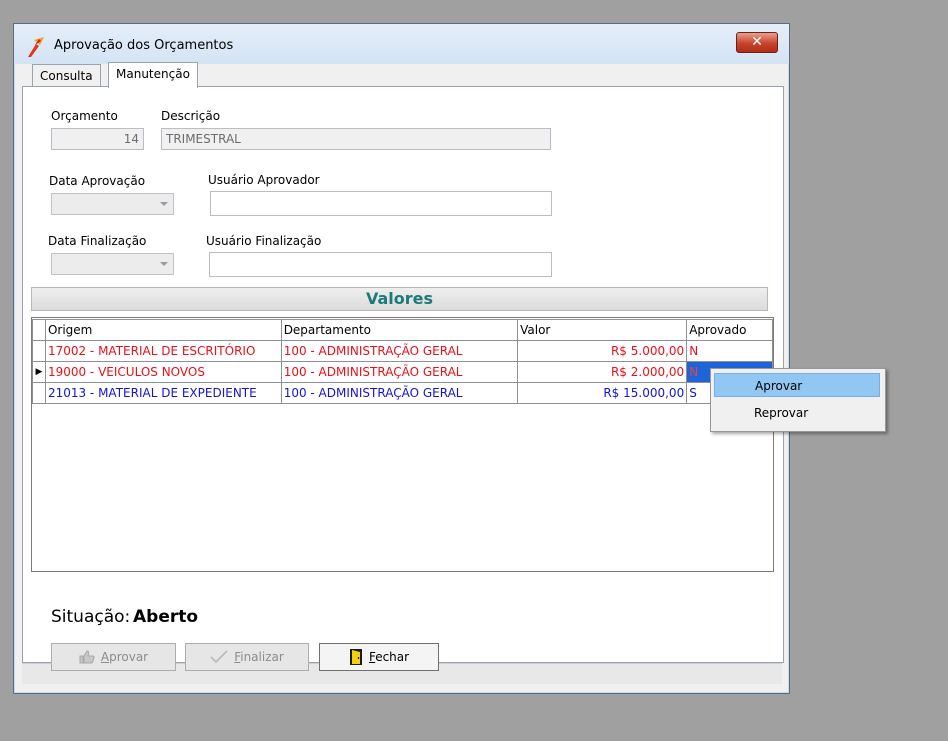 Image resolution: width=948 pixels, height=741 pixels. I want to click on data-aprovacao-dropdown, so click(112, 204).